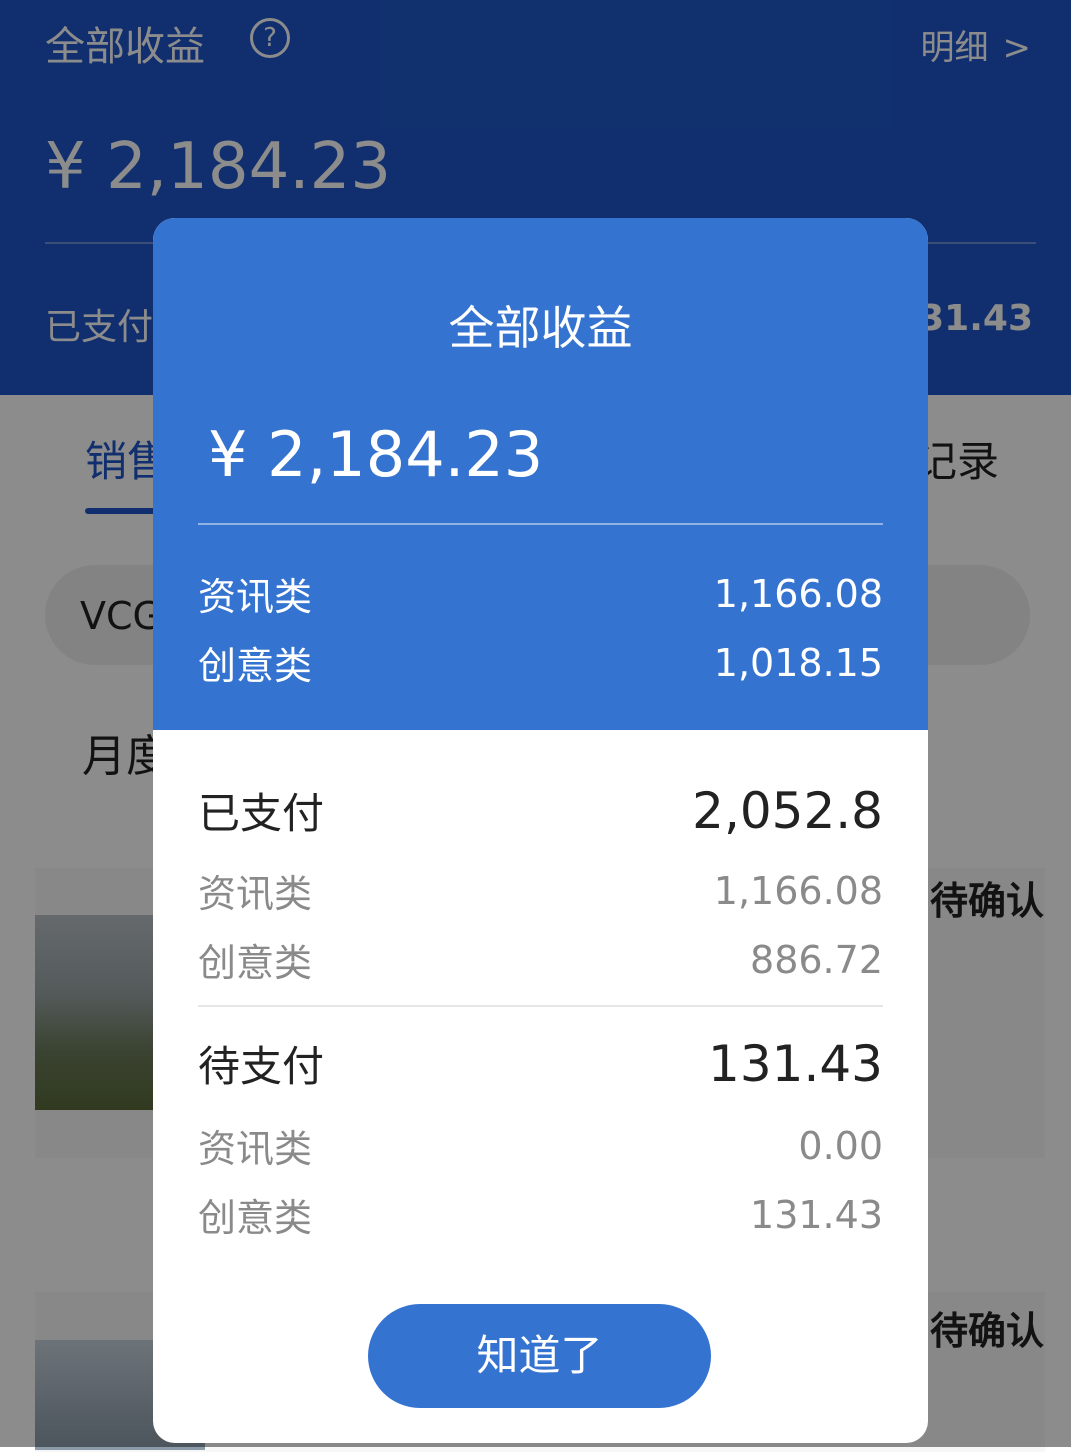 The width and height of the screenshot is (1071, 1452). I want to click on pending-row: 待支付 131.43, so click(540, 1063).